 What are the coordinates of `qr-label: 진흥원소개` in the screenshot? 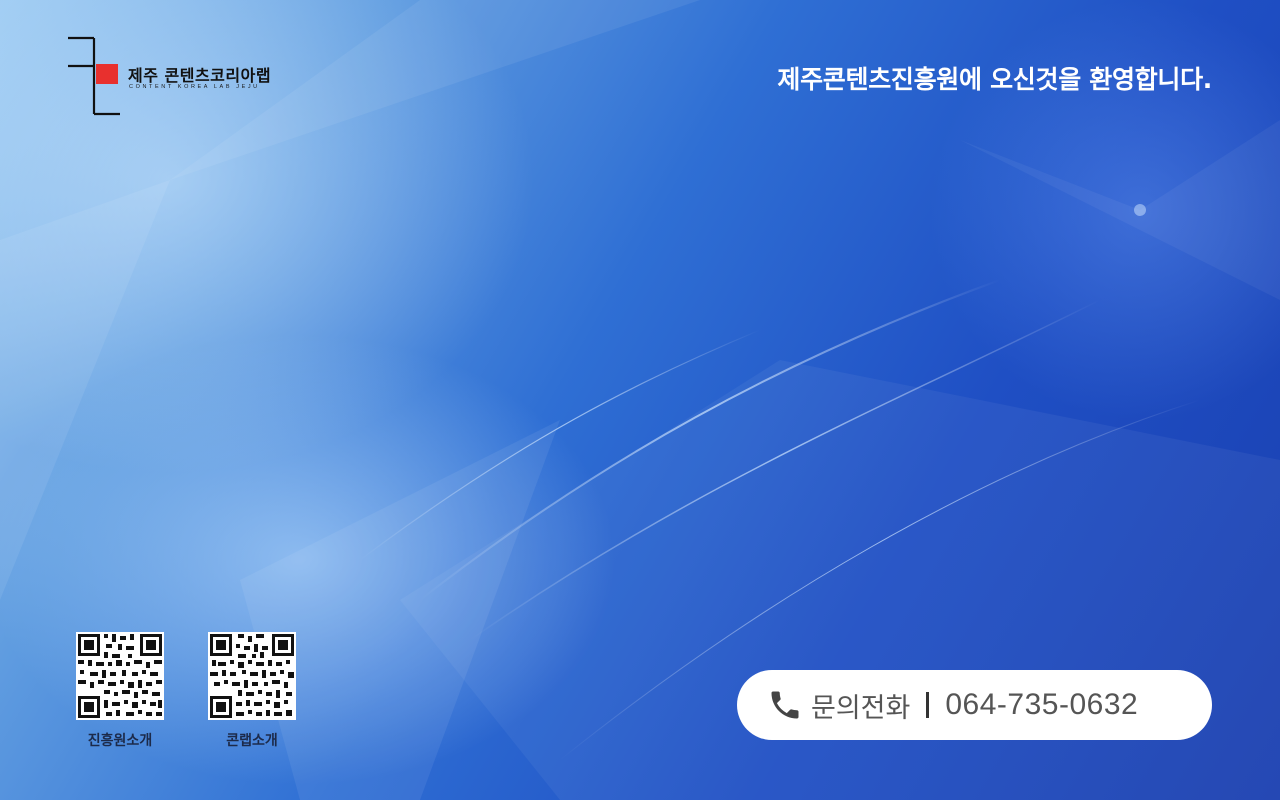 It's located at (120, 741).